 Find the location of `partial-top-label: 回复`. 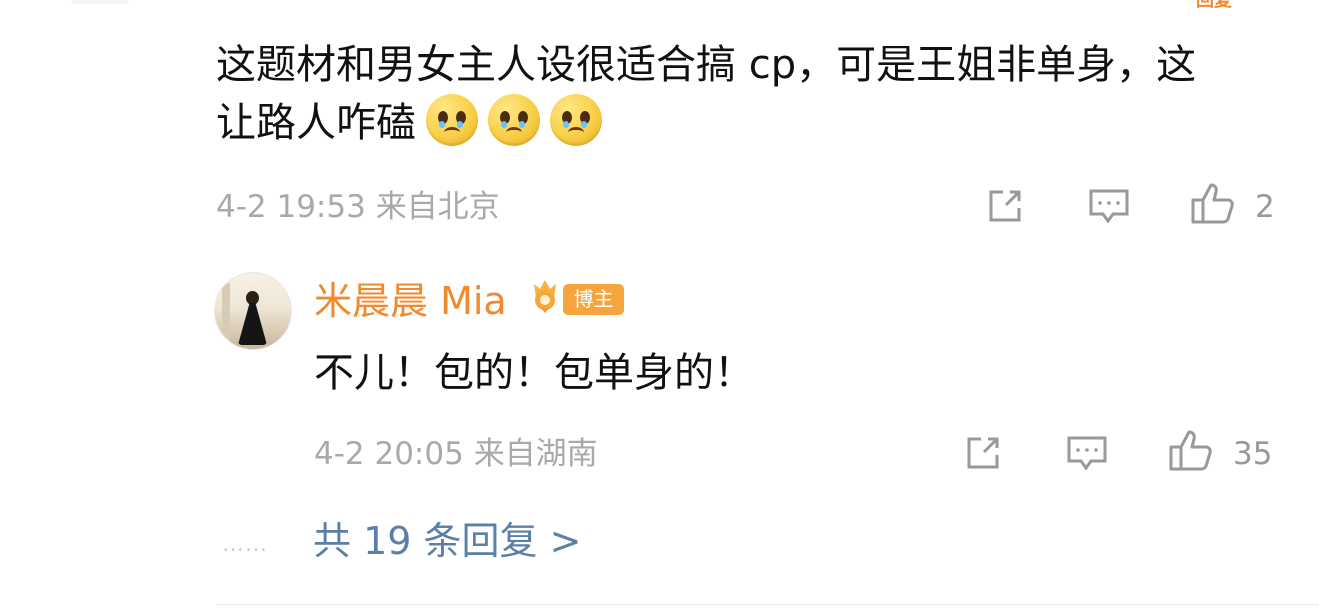

partial-top-label: 回复 is located at coordinates (1214, 5).